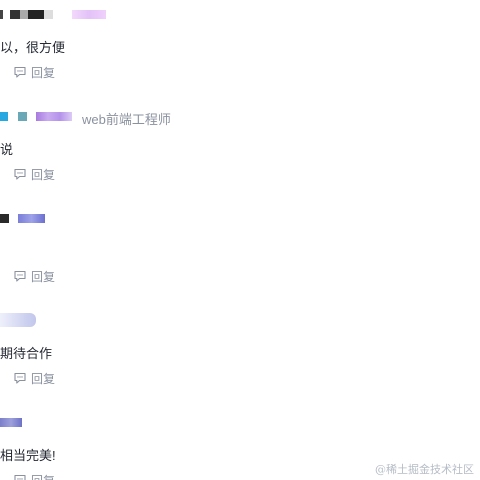 The height and width of the screenshot is (480, 480). Describe the element at coordinates (424, 469) in the screenshot. I see `watermark: @稀土掘金技术社区` at that location.